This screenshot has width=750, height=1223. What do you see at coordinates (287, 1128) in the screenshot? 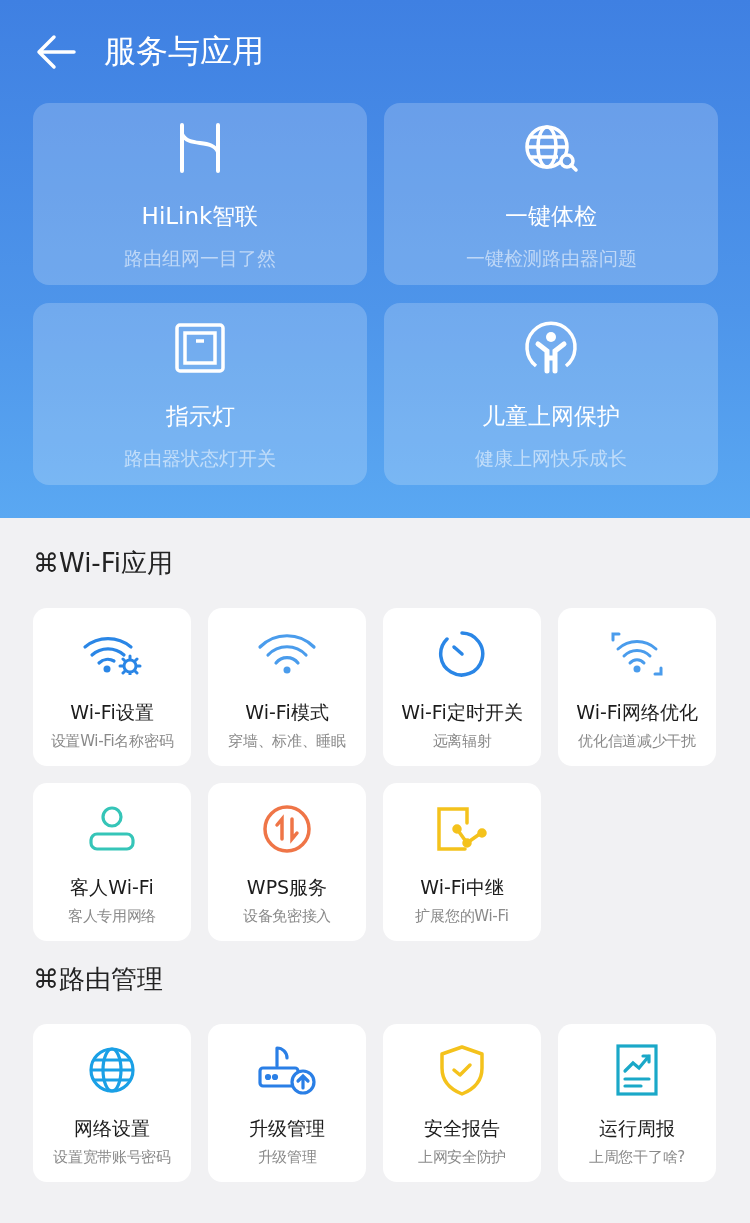
I see `tile-title: 升级管理` at bounding box center [287, 1128].